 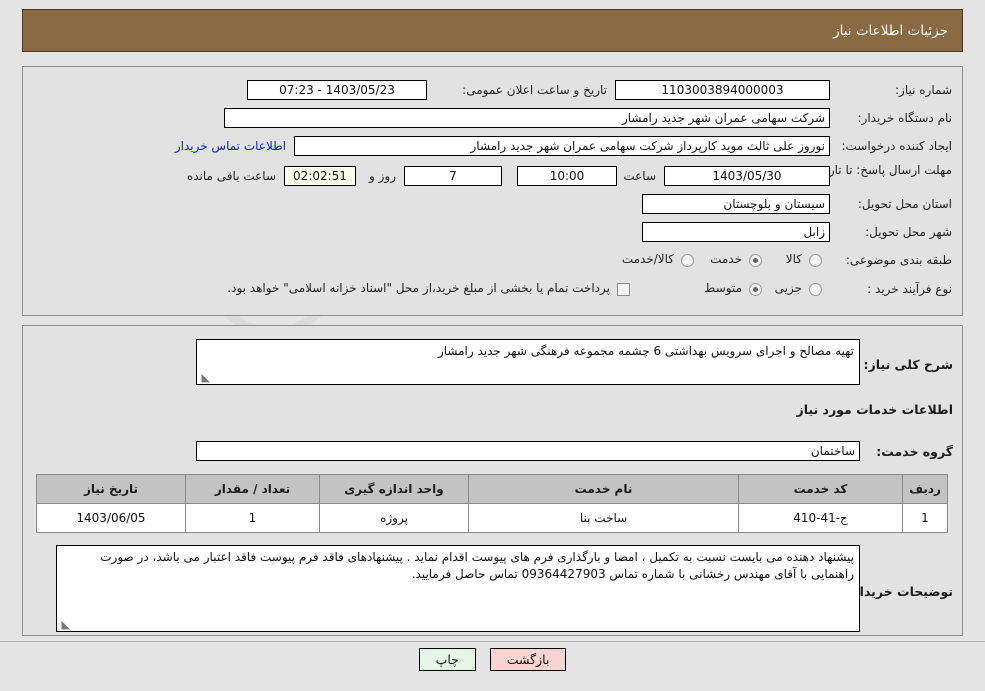 What do you see at coordinates (382, 176) in the screenshot?
I see `days-label: روز و` at bounding box center [382, 176].